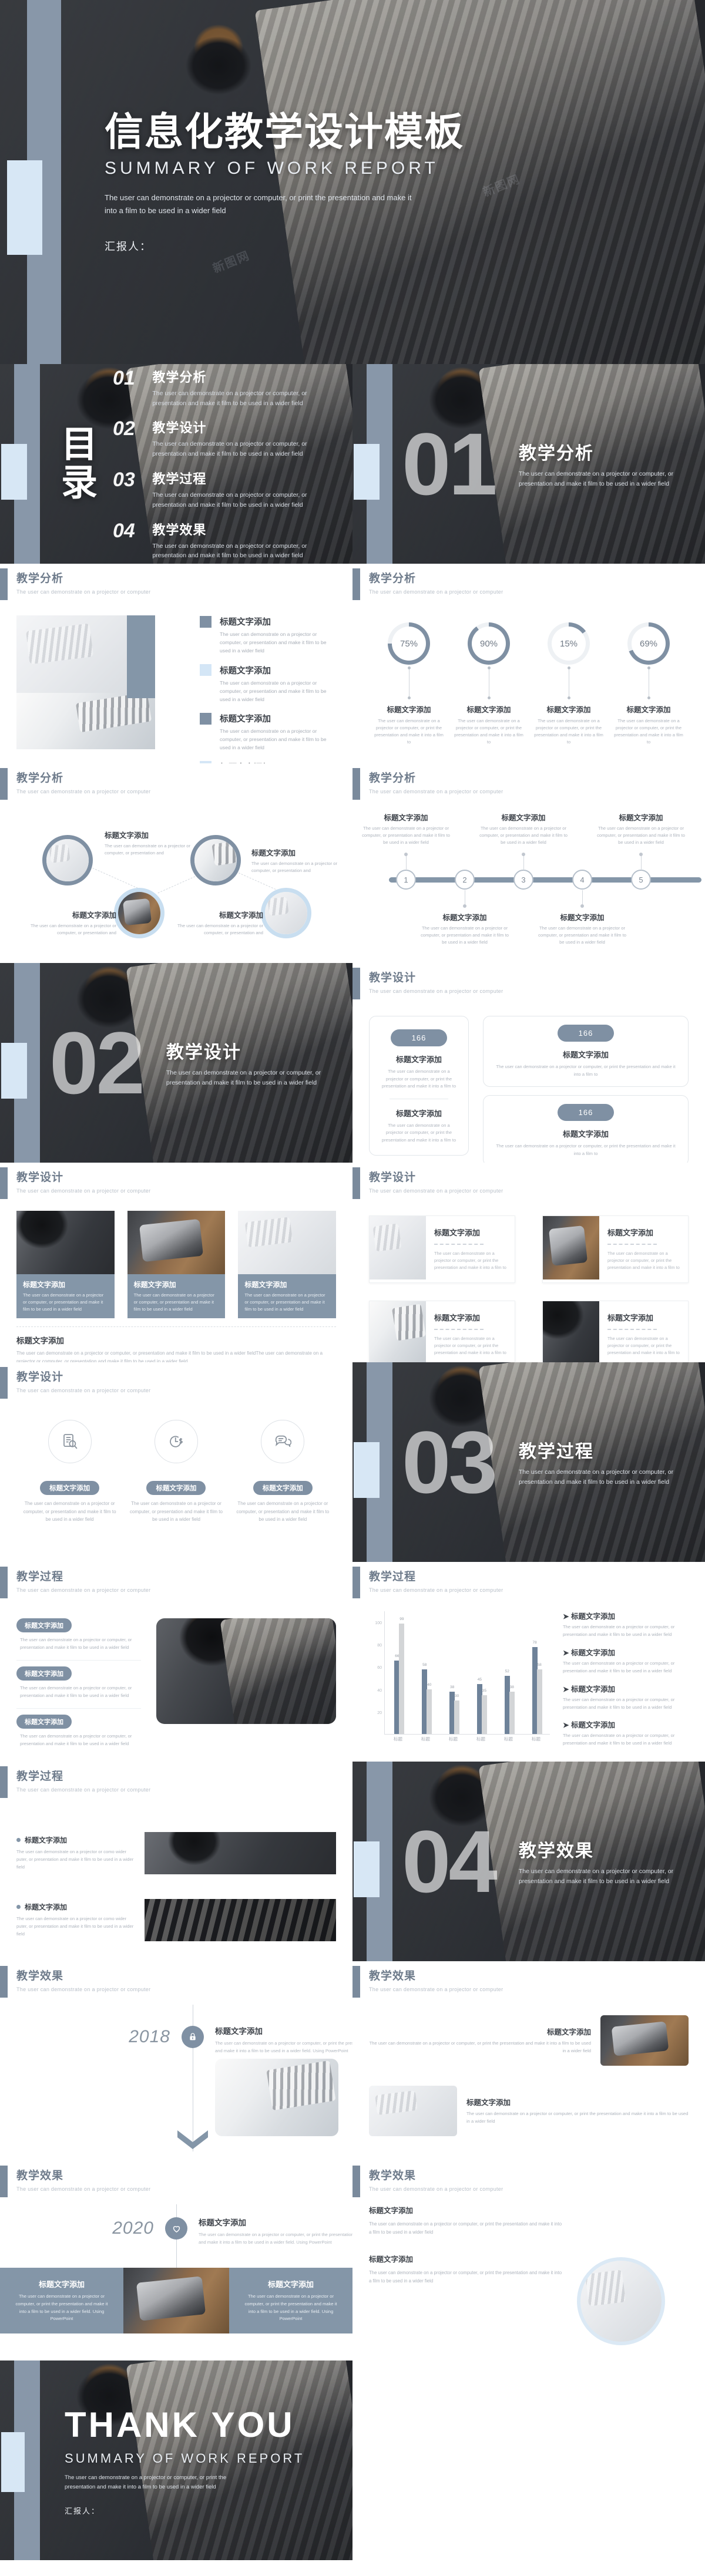 The image size is (705, 2576). I want to click on timeline-node: 5, so click(641, 880).